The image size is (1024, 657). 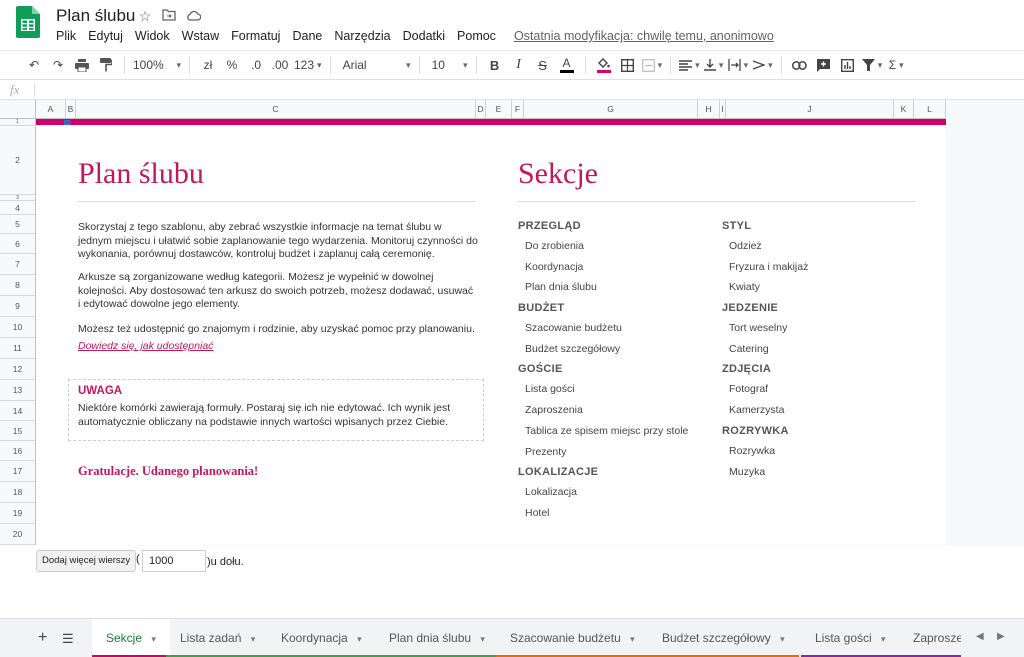 What do you see at coordinates (723, 638) in the screenshot?
I see `tab-budzet-szczegolowy: Budżet szczegółowy` at bounding box center [723, 638].